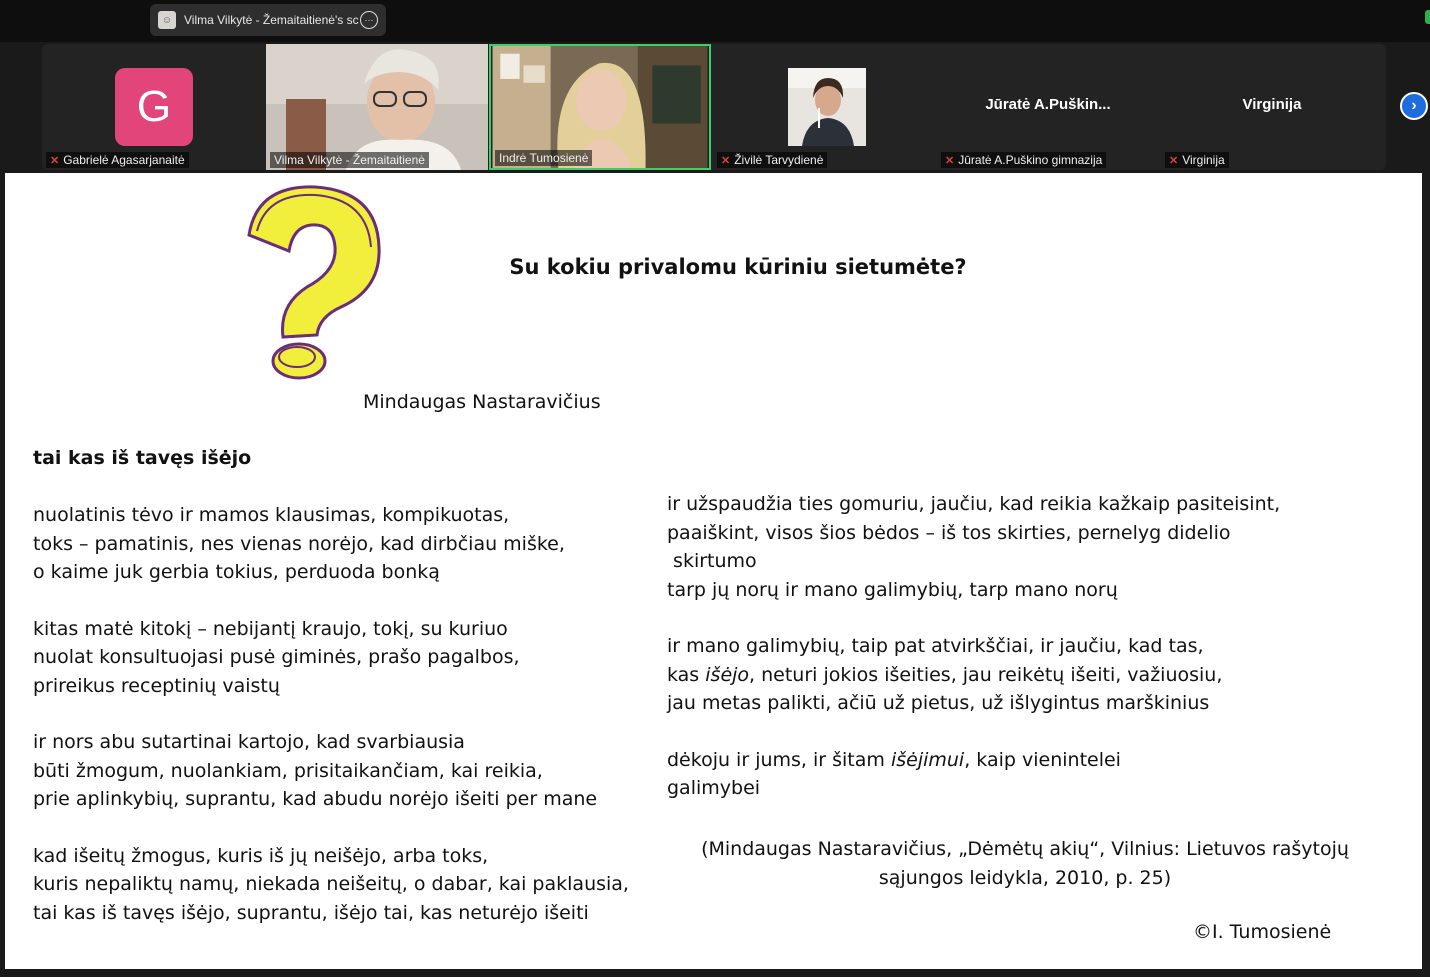 The width and height of the screenshot is (1430, 977). What do you see at coordinates (1203, 160) in the screenshot?
I see `participant-name-text: Virginija` at bounding box center [1203, 160].